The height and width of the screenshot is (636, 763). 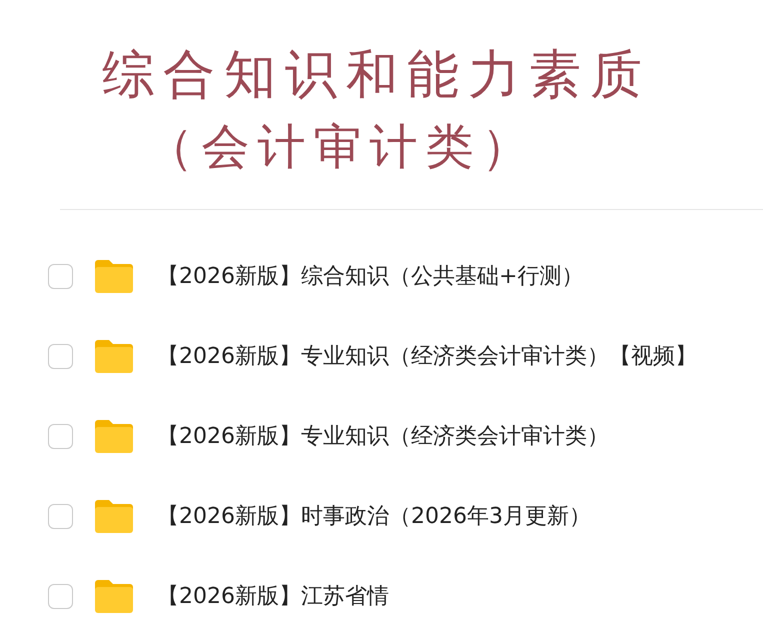 What do you see at coordinates (383, 436) in the screenshot?
I see `folder-name: 【2026新版】专业知识（经济类会计审计类）` at bounding box center [383, 436].